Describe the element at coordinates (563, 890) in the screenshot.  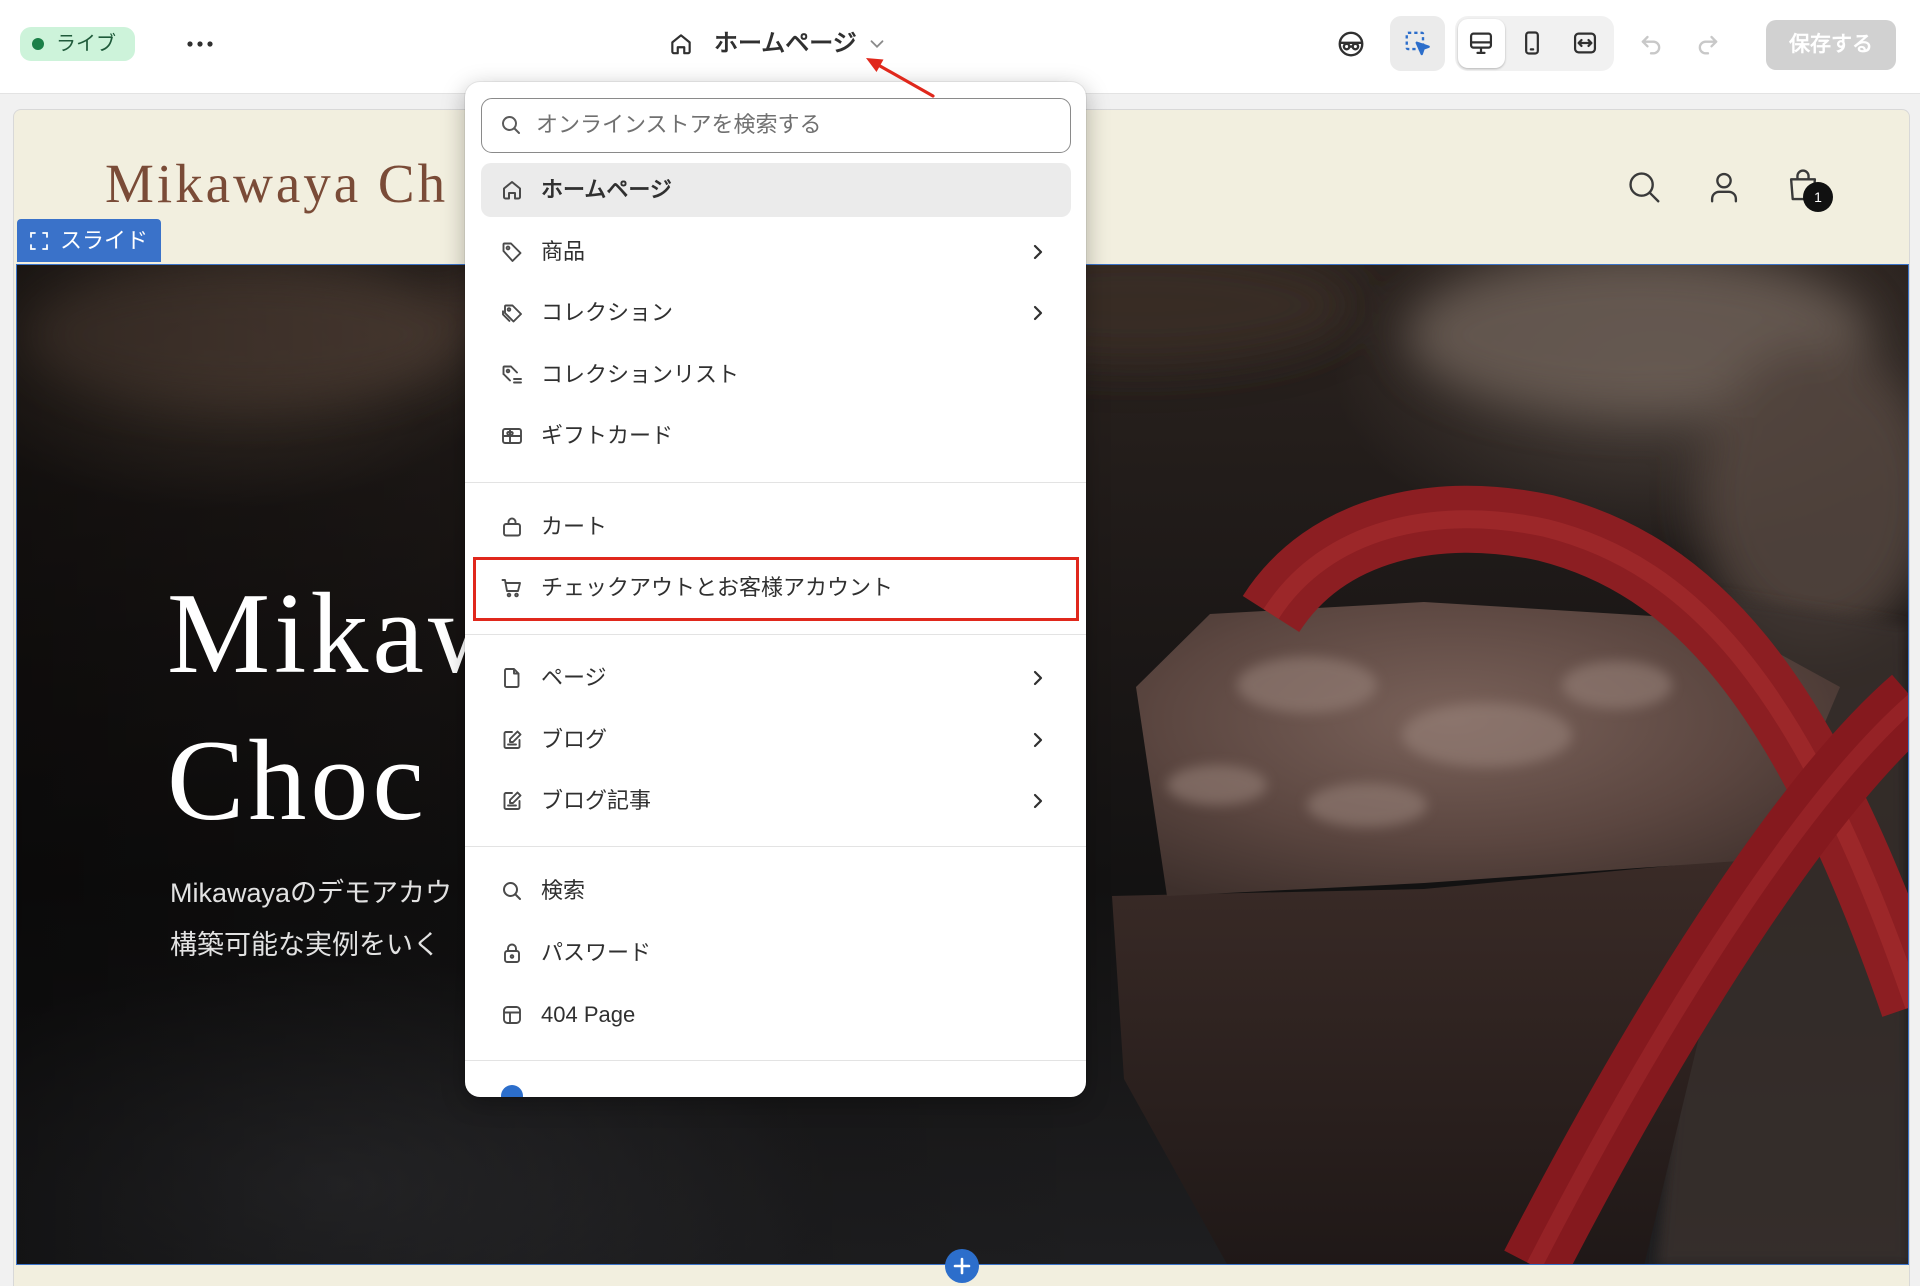
I see `menu-item-label: 検索` at that location.